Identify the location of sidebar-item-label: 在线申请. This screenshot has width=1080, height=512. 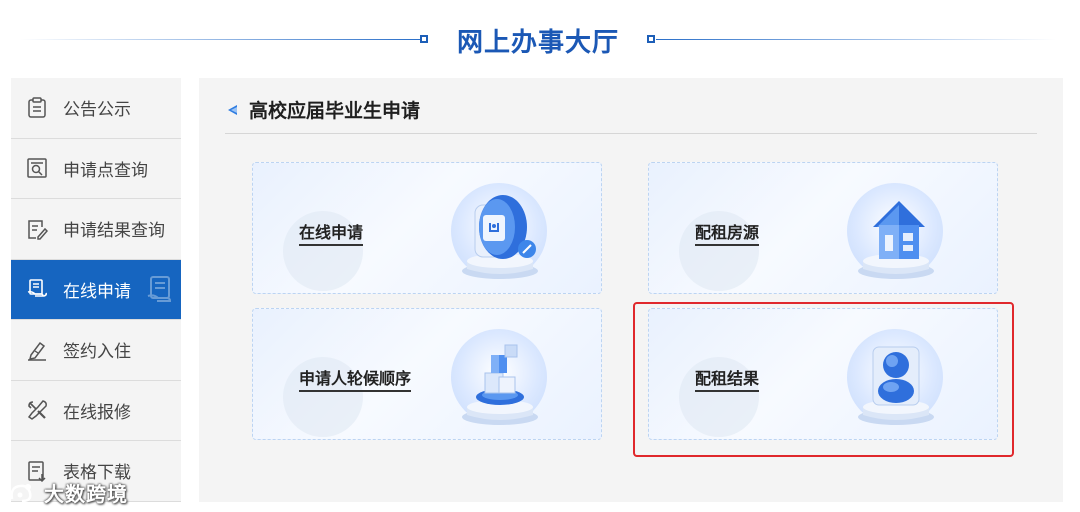
(97, 291).